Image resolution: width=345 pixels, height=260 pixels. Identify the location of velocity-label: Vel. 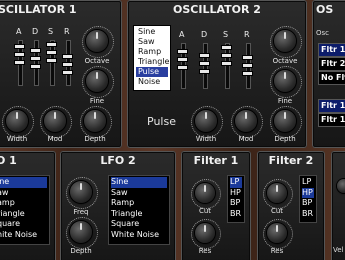
(338, 250).